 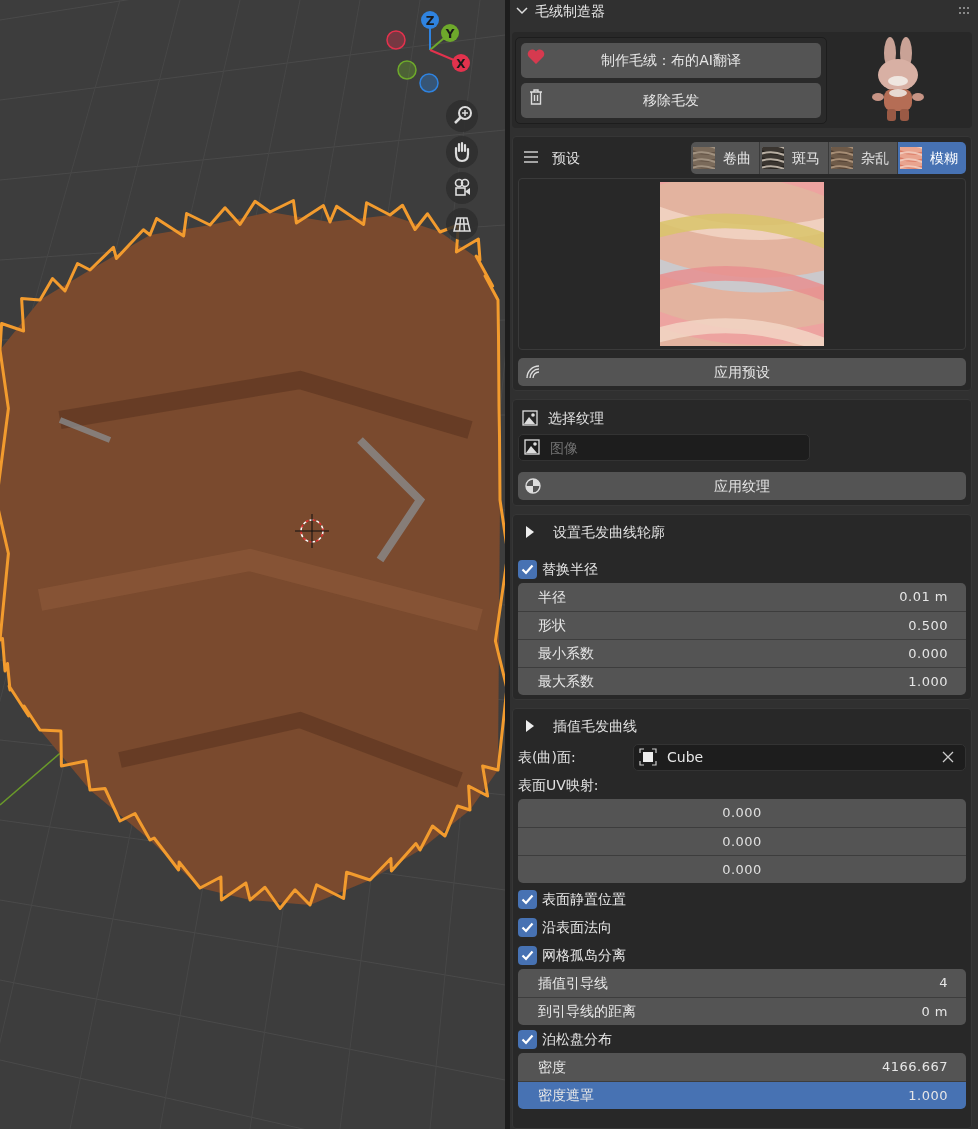 I want to click on image-field: 图像, so click(x=664, y=447).